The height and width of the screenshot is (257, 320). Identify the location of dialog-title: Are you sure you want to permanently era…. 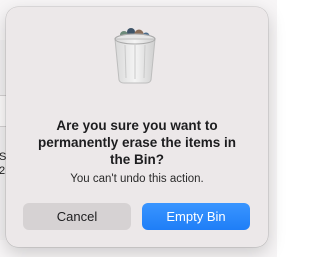
(137, 142).